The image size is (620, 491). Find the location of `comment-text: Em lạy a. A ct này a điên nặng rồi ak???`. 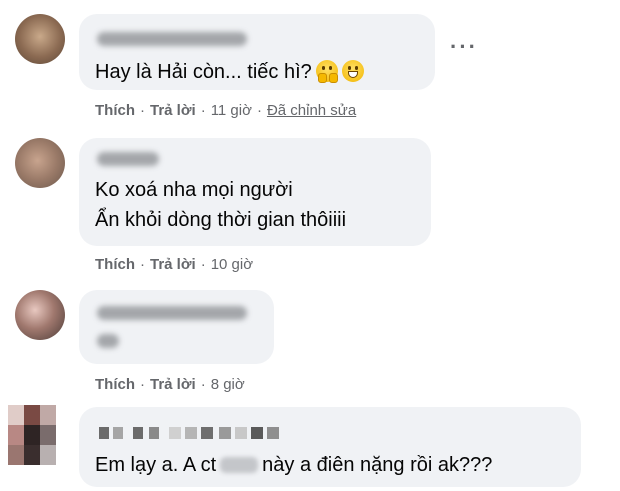

comment-text: Em lạy a. A ct này a điên nặng rồi ak??? is located at coordinates (293, 465).